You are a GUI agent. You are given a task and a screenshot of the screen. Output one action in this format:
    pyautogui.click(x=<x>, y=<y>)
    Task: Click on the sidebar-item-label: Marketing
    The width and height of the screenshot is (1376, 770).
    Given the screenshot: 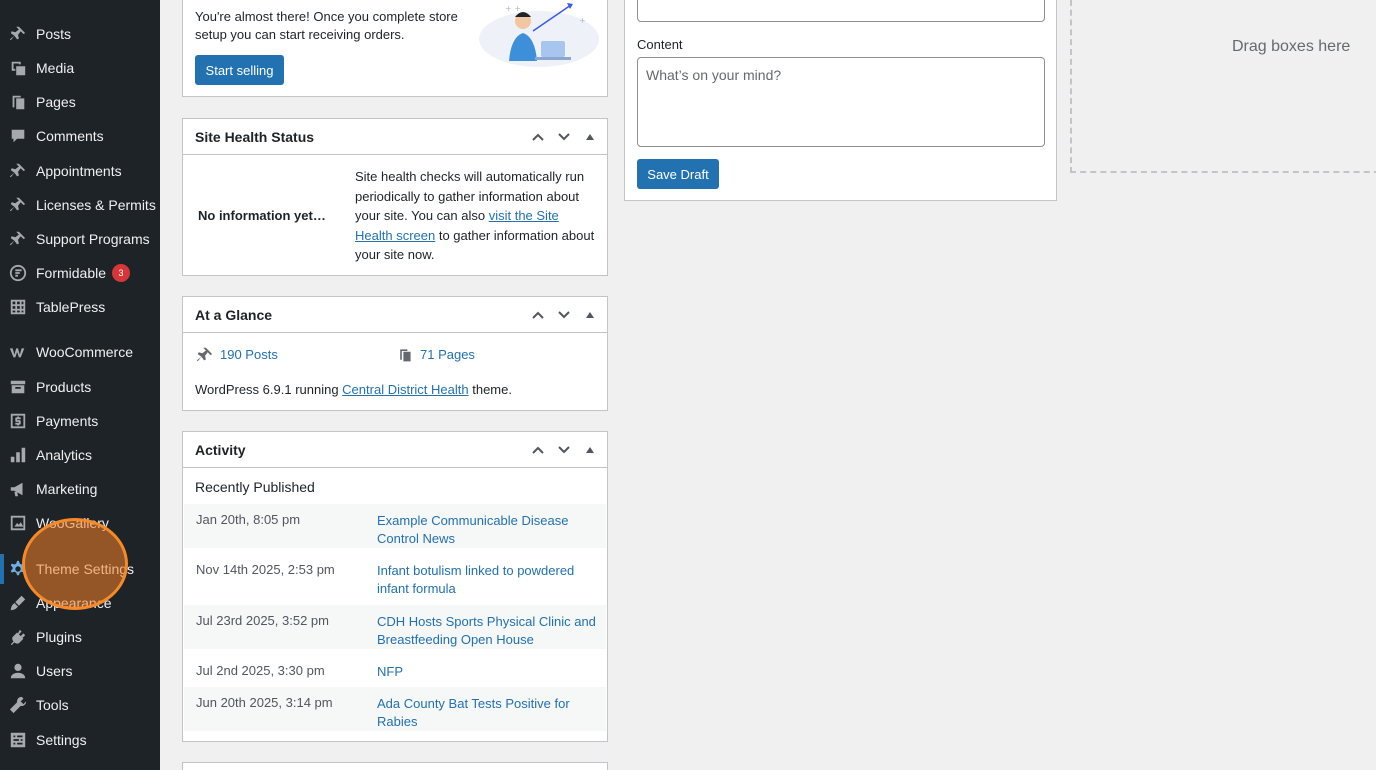 What is the action you would take?
    pyautogui.click(x=67, y=489)
    